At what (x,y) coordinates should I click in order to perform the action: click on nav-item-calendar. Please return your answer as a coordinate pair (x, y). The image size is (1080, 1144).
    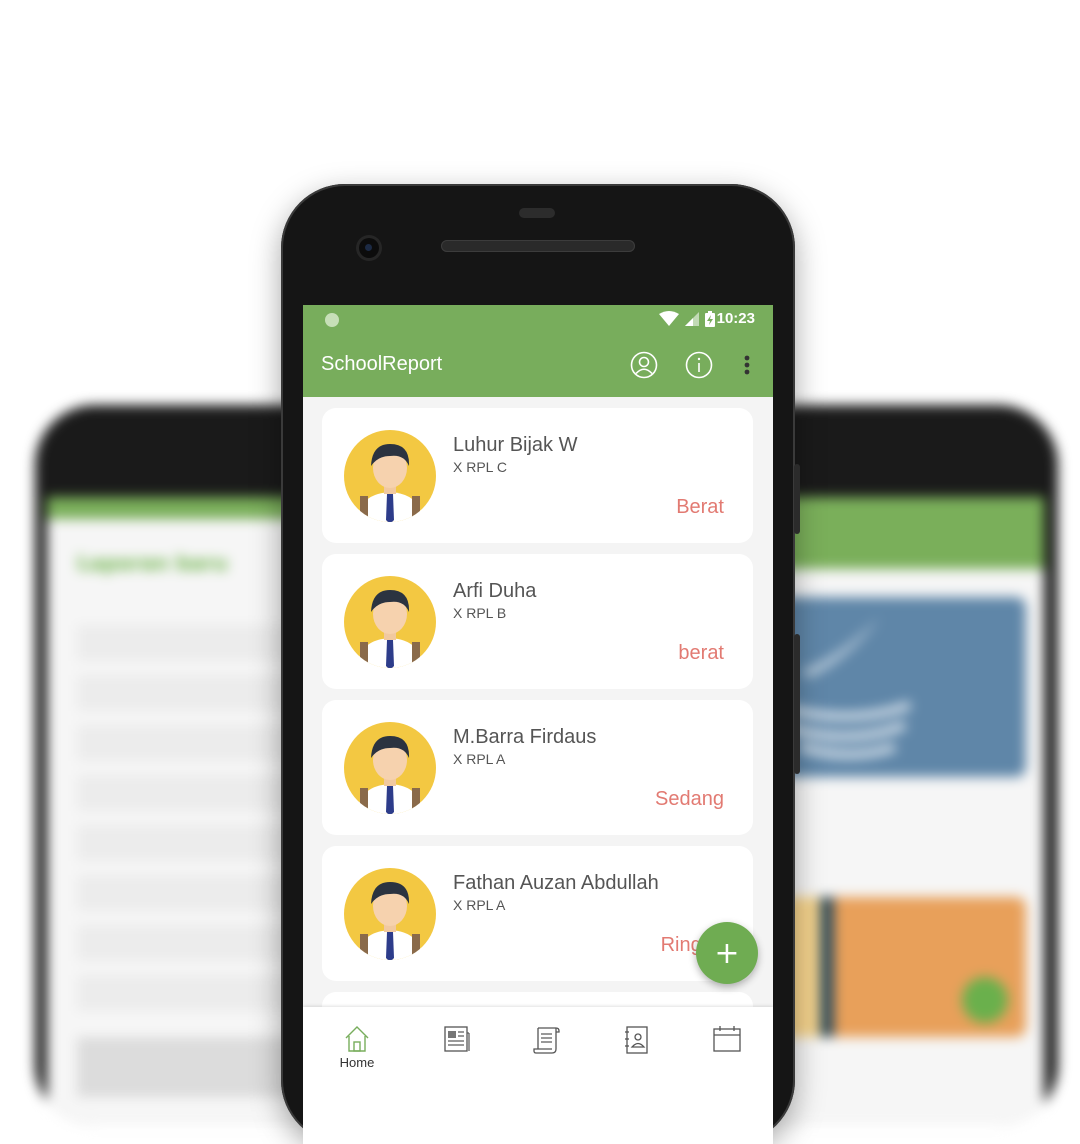
    Looking at the image, I should click on (727, 1039).